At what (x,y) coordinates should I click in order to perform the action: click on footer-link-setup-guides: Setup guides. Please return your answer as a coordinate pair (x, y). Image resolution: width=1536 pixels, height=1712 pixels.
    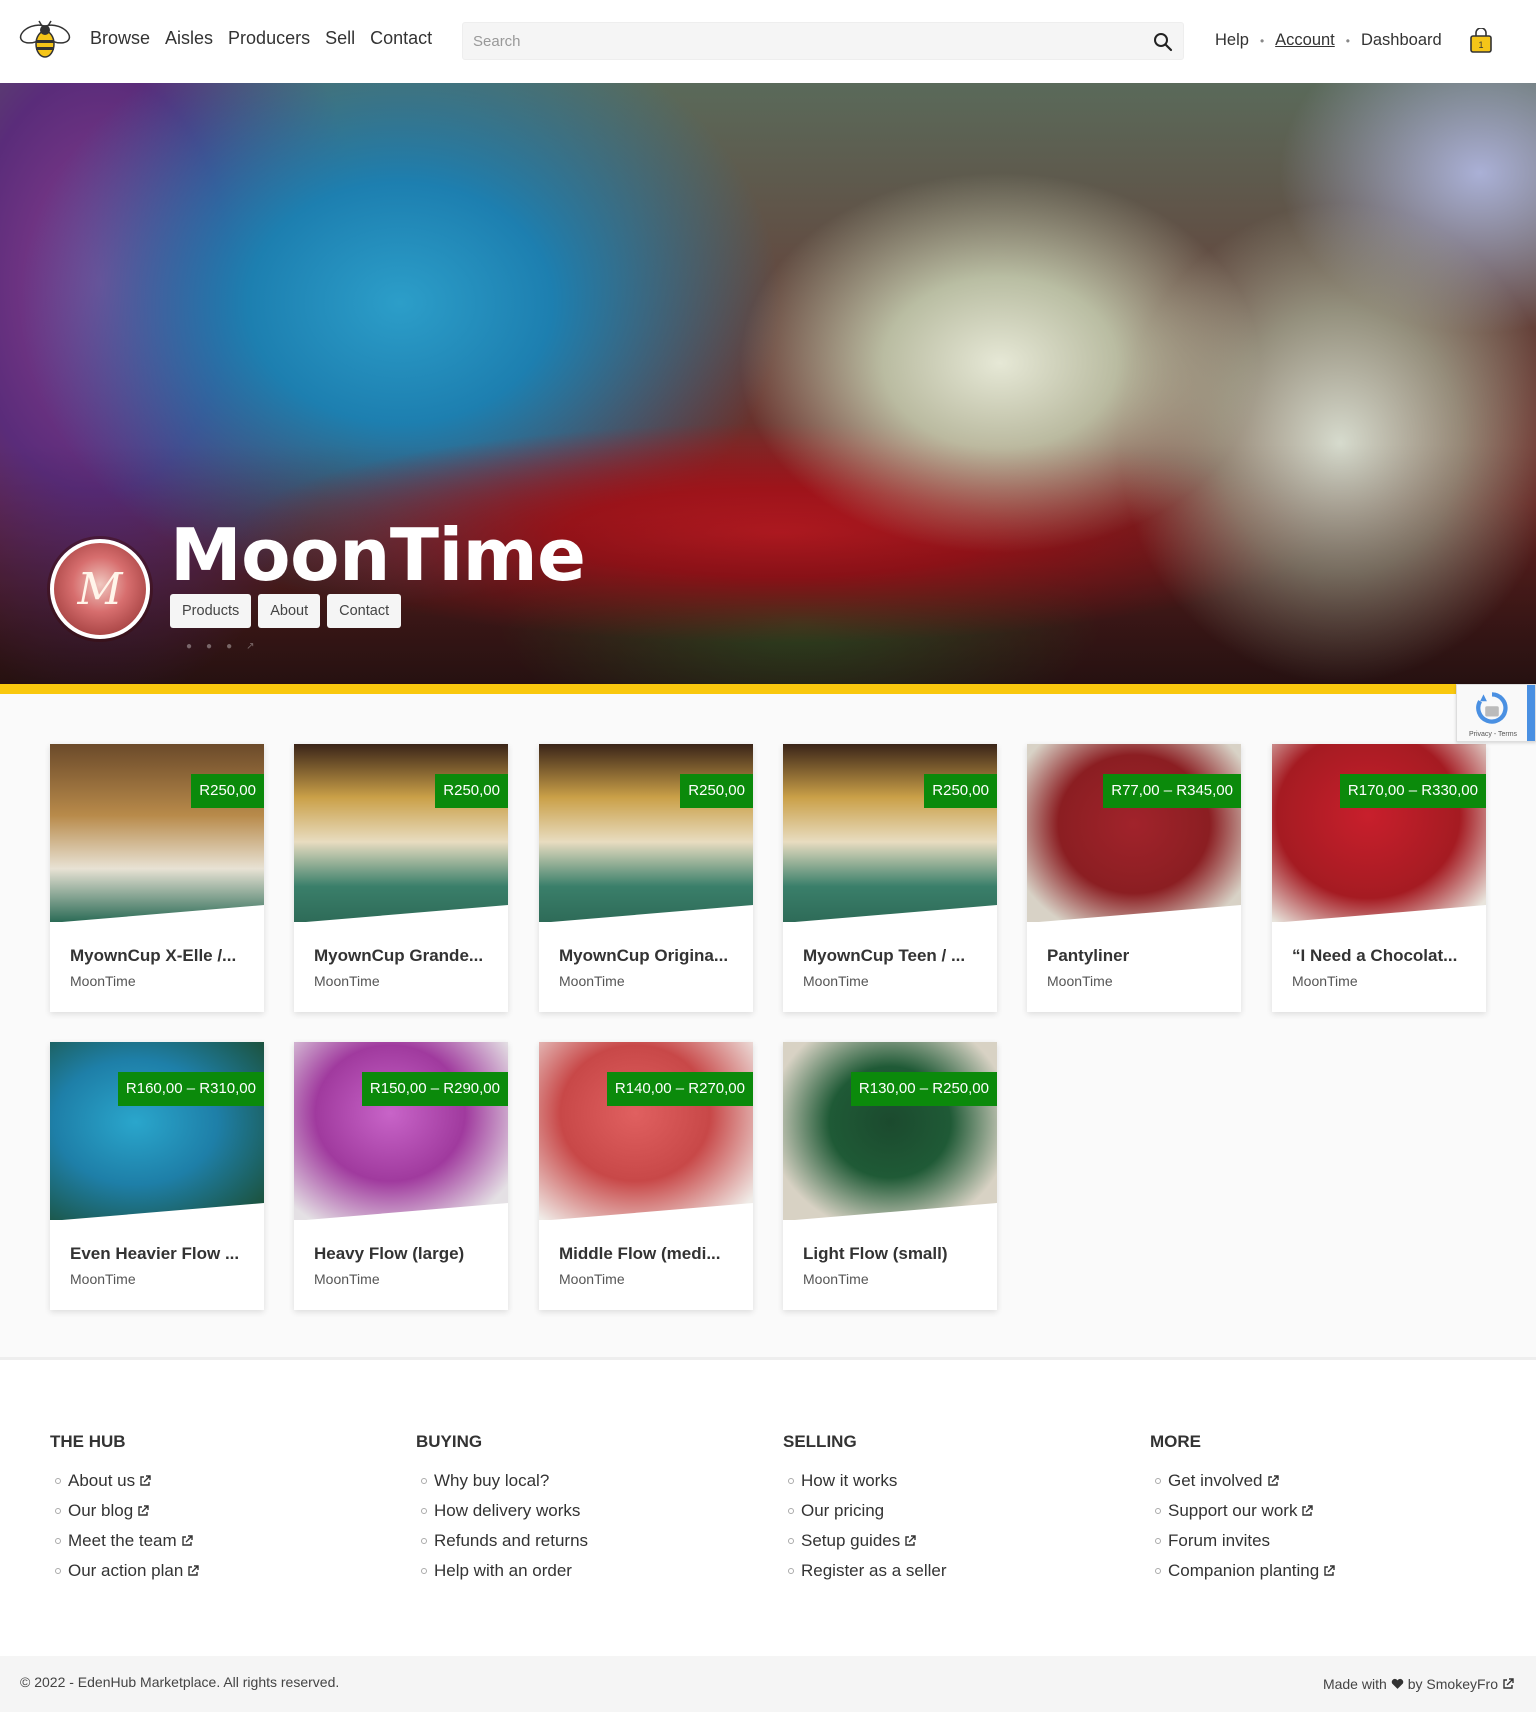
    Looking at the image, I should click on (953, 1541).